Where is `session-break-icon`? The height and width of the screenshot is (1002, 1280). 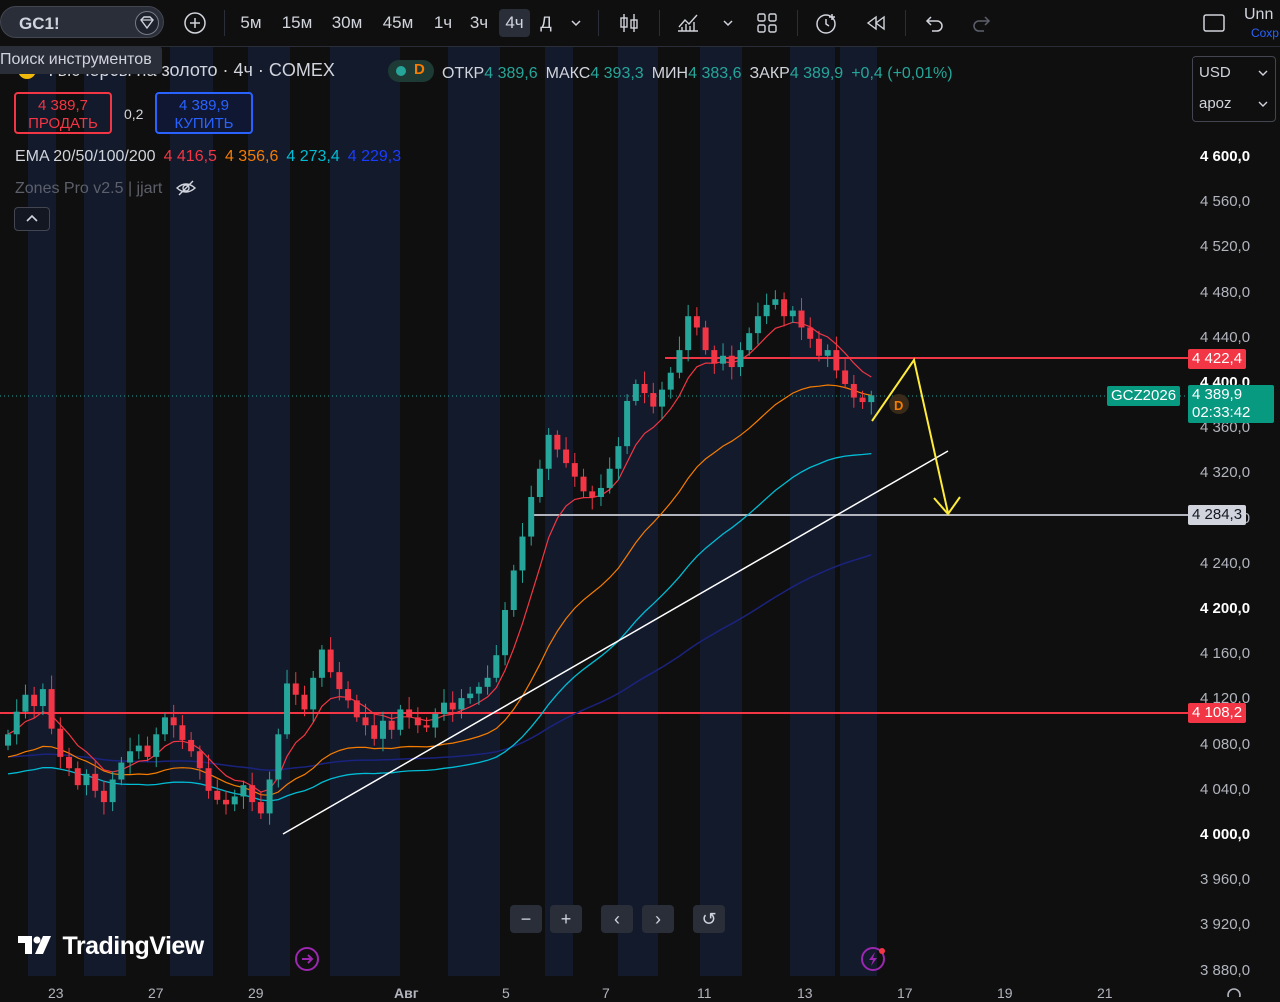
session-break-icon is located at coordinates (307, 961).